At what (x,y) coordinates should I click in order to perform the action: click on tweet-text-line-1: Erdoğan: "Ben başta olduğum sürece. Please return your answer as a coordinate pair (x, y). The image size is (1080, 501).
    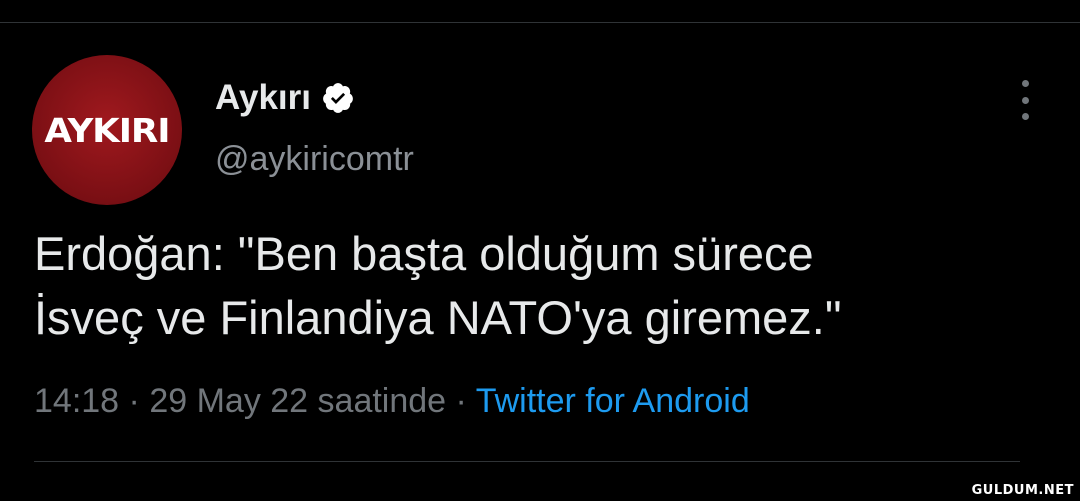
    Looking at the image, I should click on (424, 253).